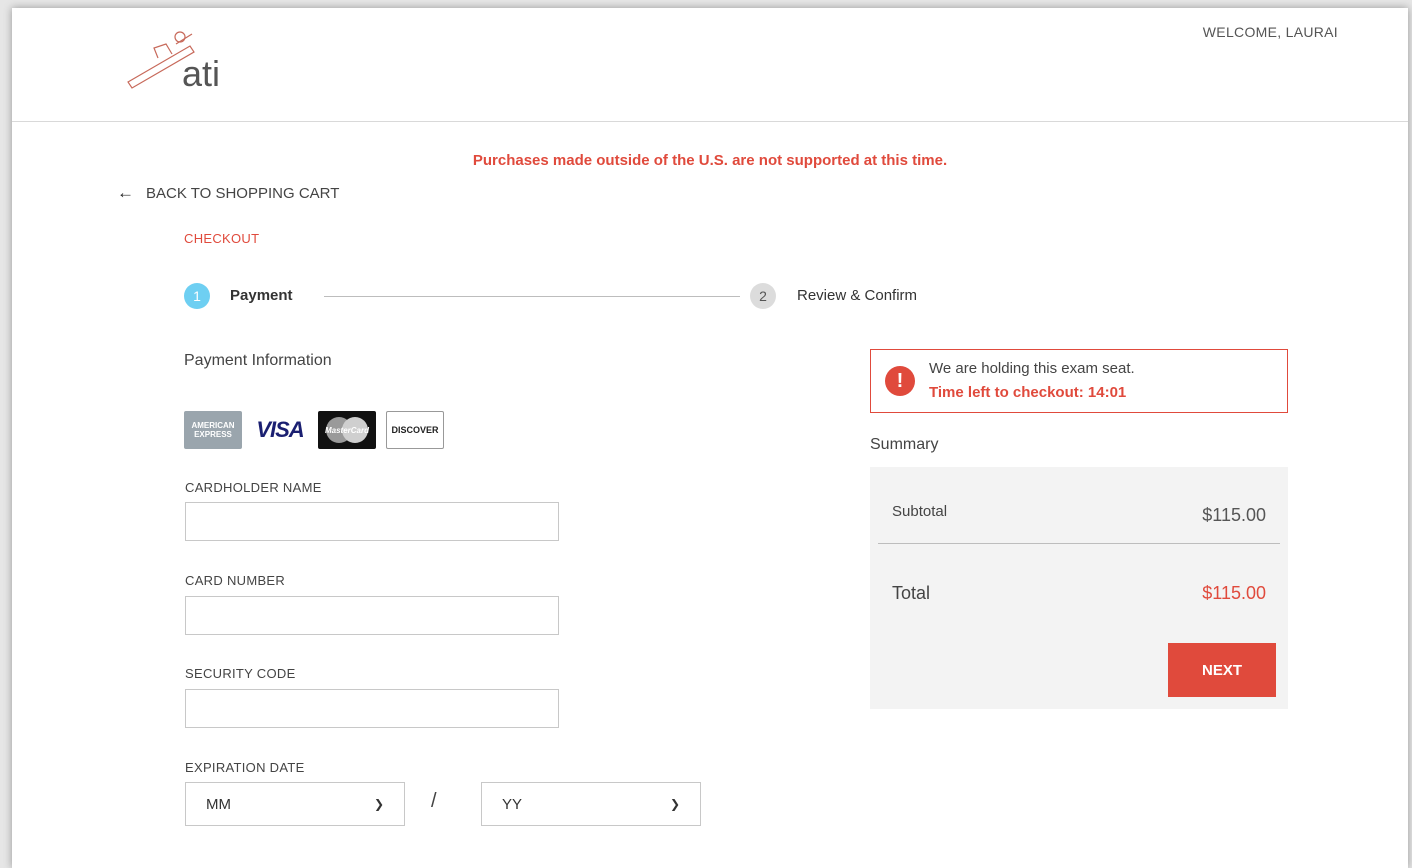 The width and height of the screenshot is (1412, 868). What do you see at coordinates (218, 804) in the screenshot?
I see `month-selected-value: MM` at bounding box center [218, 804].